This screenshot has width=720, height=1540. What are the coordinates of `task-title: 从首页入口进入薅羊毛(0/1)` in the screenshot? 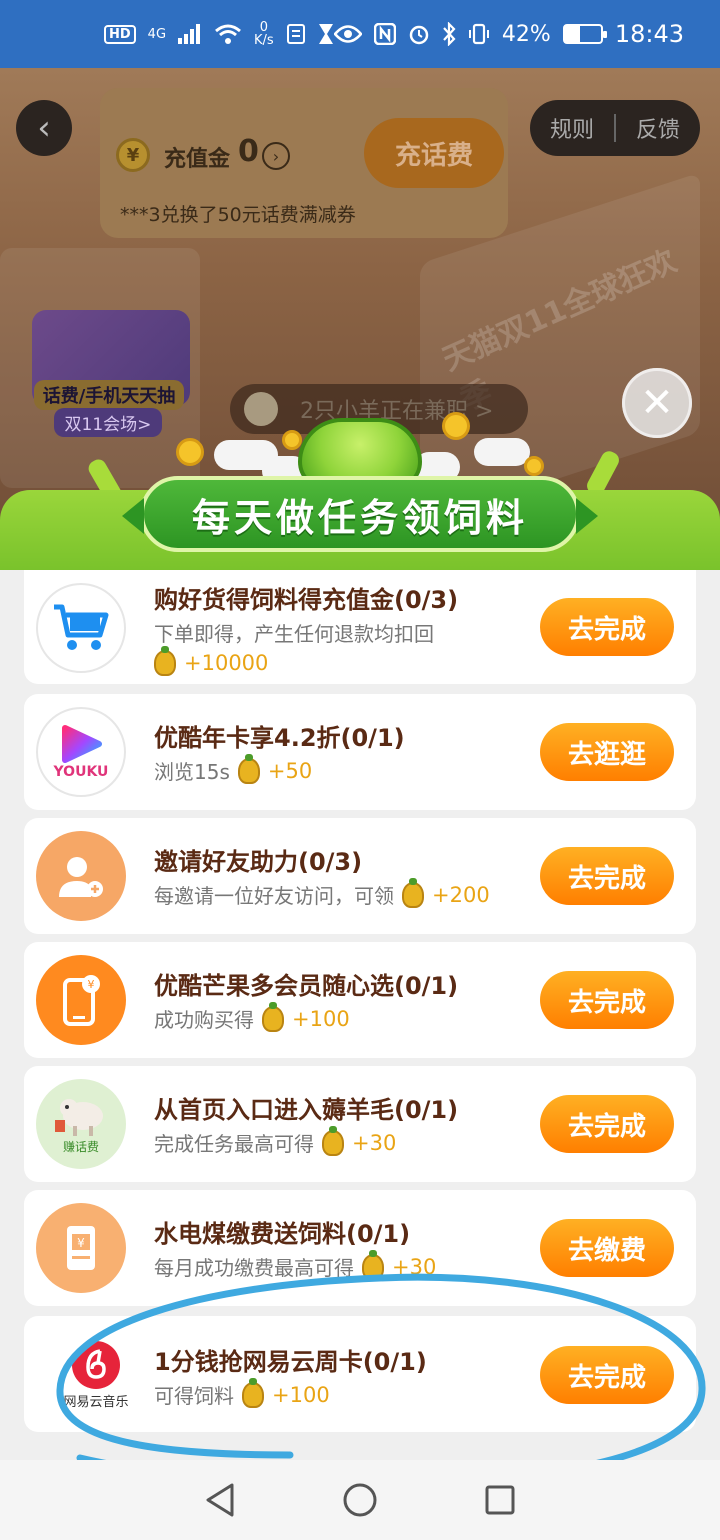 It's located at (306, 1110).